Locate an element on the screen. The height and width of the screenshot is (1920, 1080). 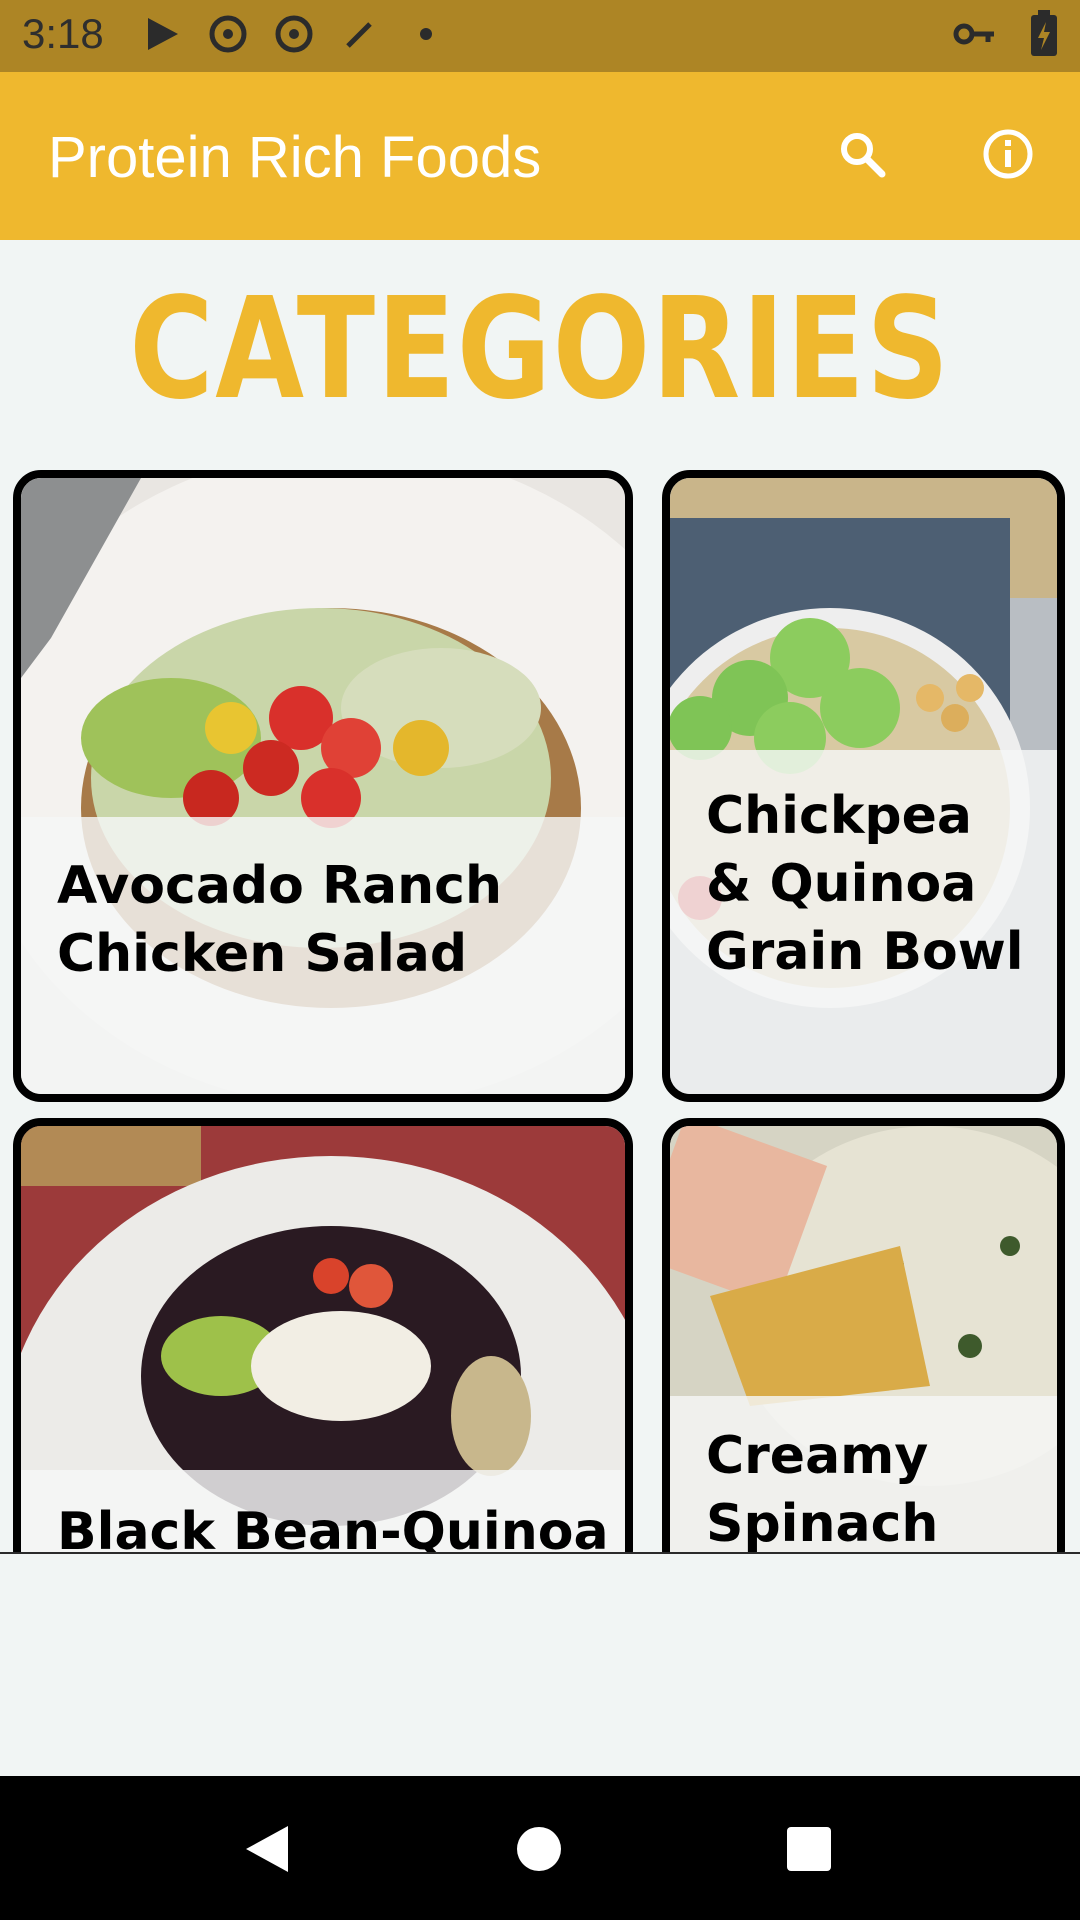
wand-icon is located at coordinates (360, 34).